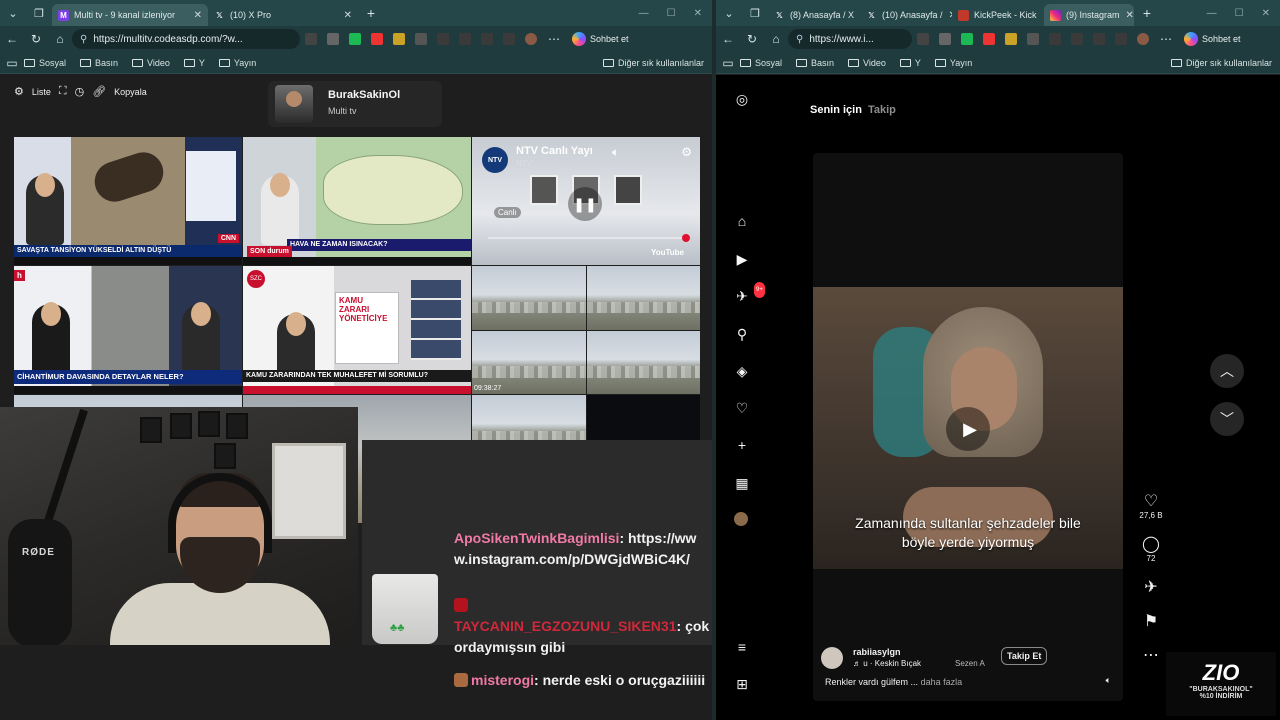  What do you see at coordinates (906, 15) in the screenshot?
I see `tab-x-home-2: 𝕏 (10) Anasayfa / ✕` at bounding box center [906, 15].